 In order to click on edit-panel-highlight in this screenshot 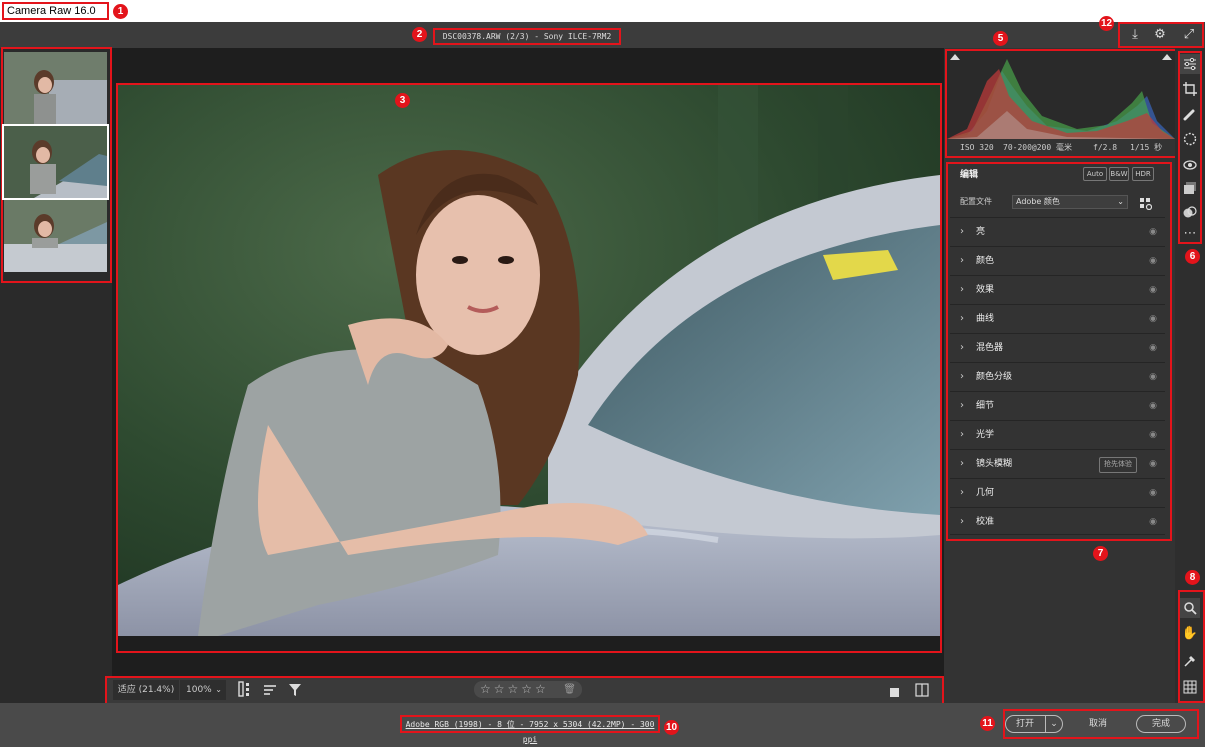, I will do `click(1059, 351)`.